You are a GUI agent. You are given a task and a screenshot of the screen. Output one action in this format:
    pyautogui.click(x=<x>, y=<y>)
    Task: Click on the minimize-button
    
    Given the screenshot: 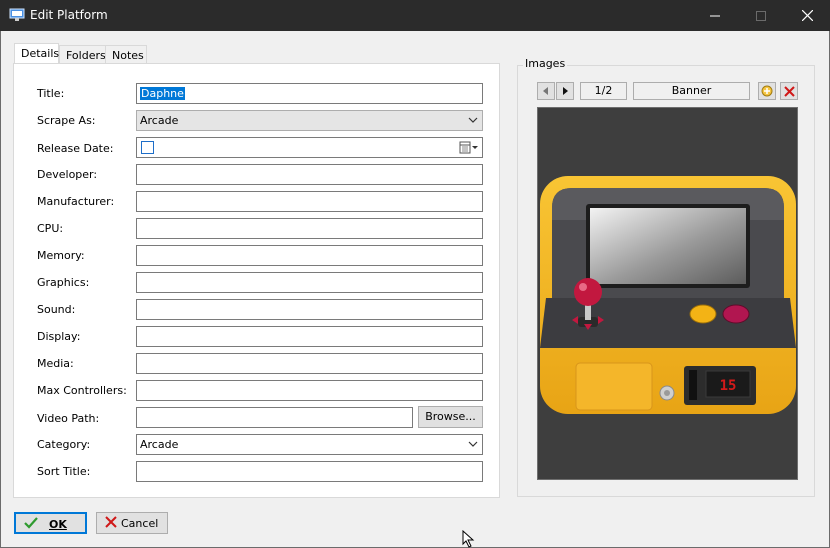 What is the action you would take?
    pyautogui.click(x=715, y=15)
    